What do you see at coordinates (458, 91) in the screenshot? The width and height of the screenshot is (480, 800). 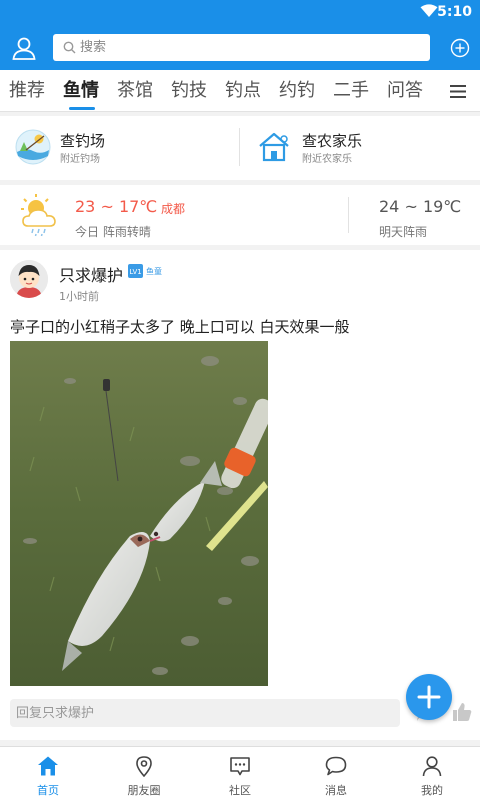 I see `menu-icon` at bounding box center [458, 91].